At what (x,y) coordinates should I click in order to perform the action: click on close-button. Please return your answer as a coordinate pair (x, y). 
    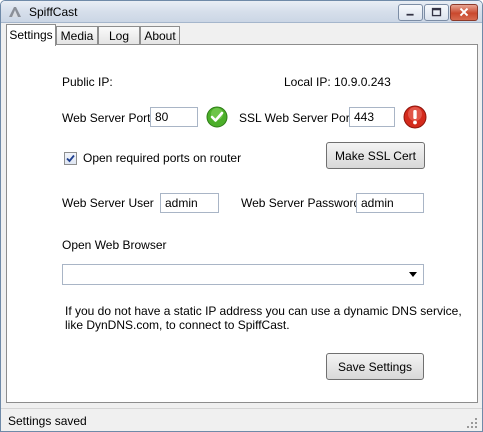
    Looking at the image, I should click on (464, 12).